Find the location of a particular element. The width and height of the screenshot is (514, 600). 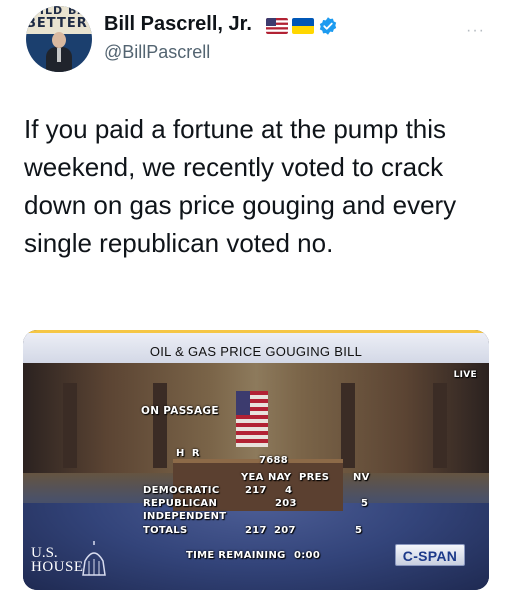

avatar: UILD BA BETTER is located at coordinates (59, 39).